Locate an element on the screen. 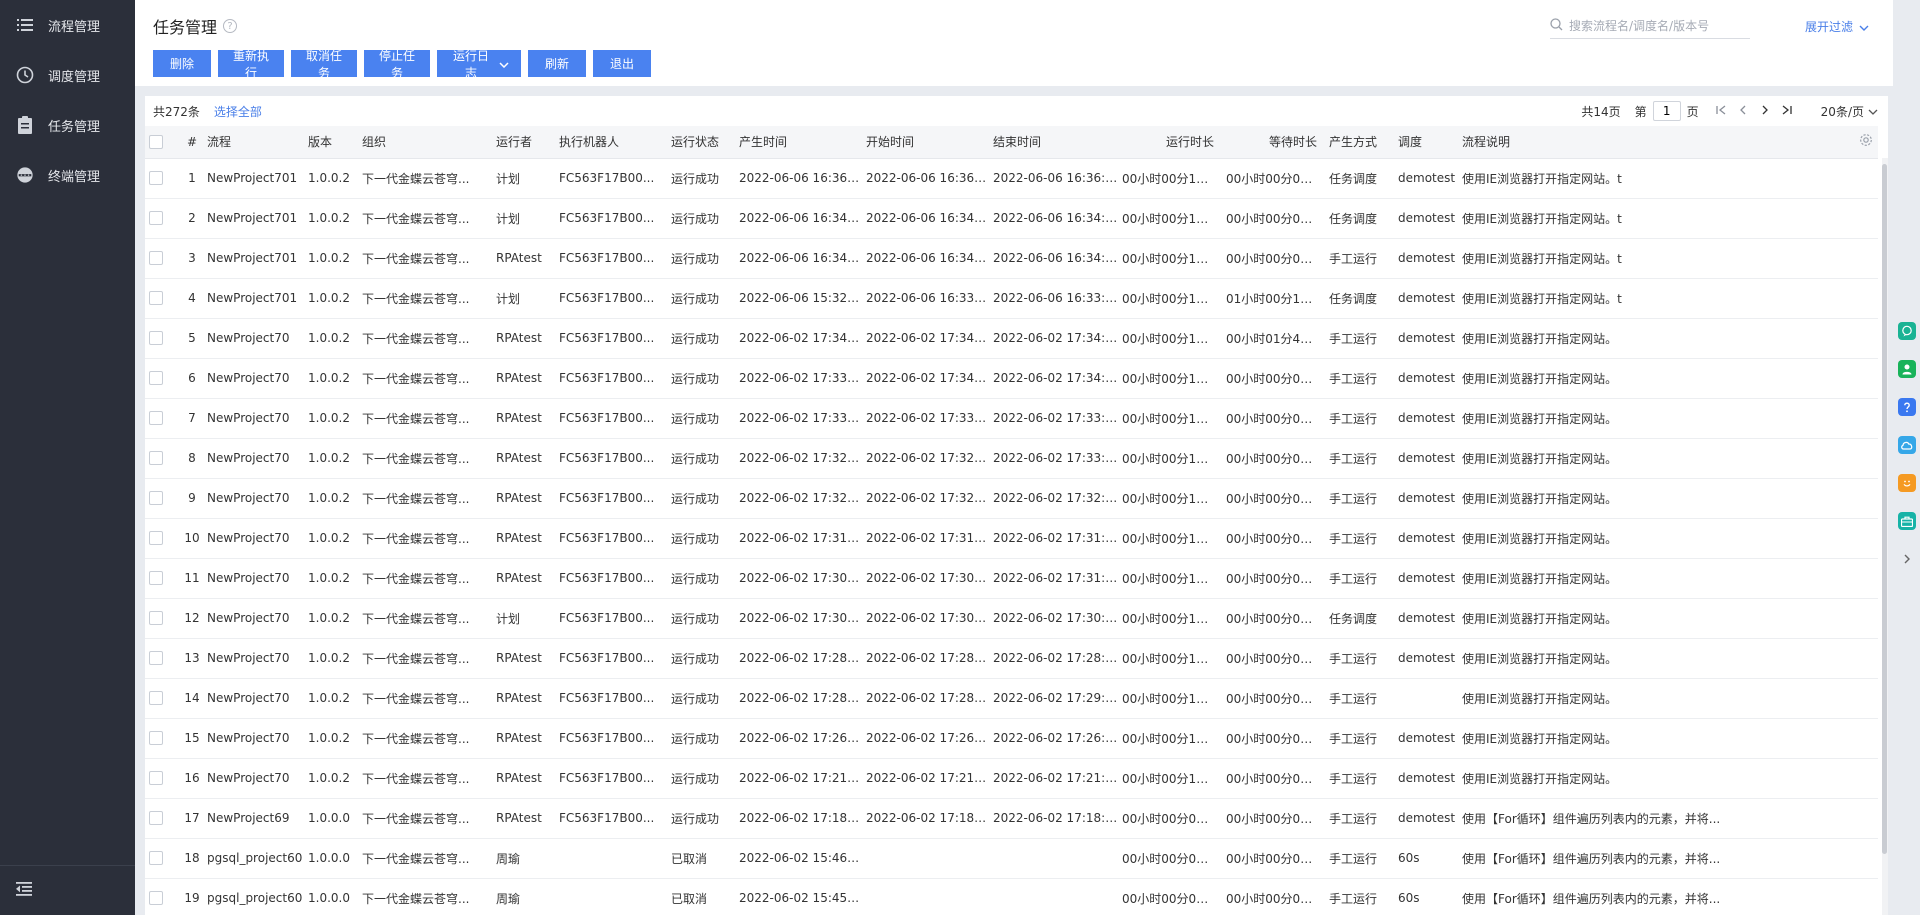 Image resolution: width=1920 pixels, height=915 pixels. gear-icon is located at coordinates (1864, 142).